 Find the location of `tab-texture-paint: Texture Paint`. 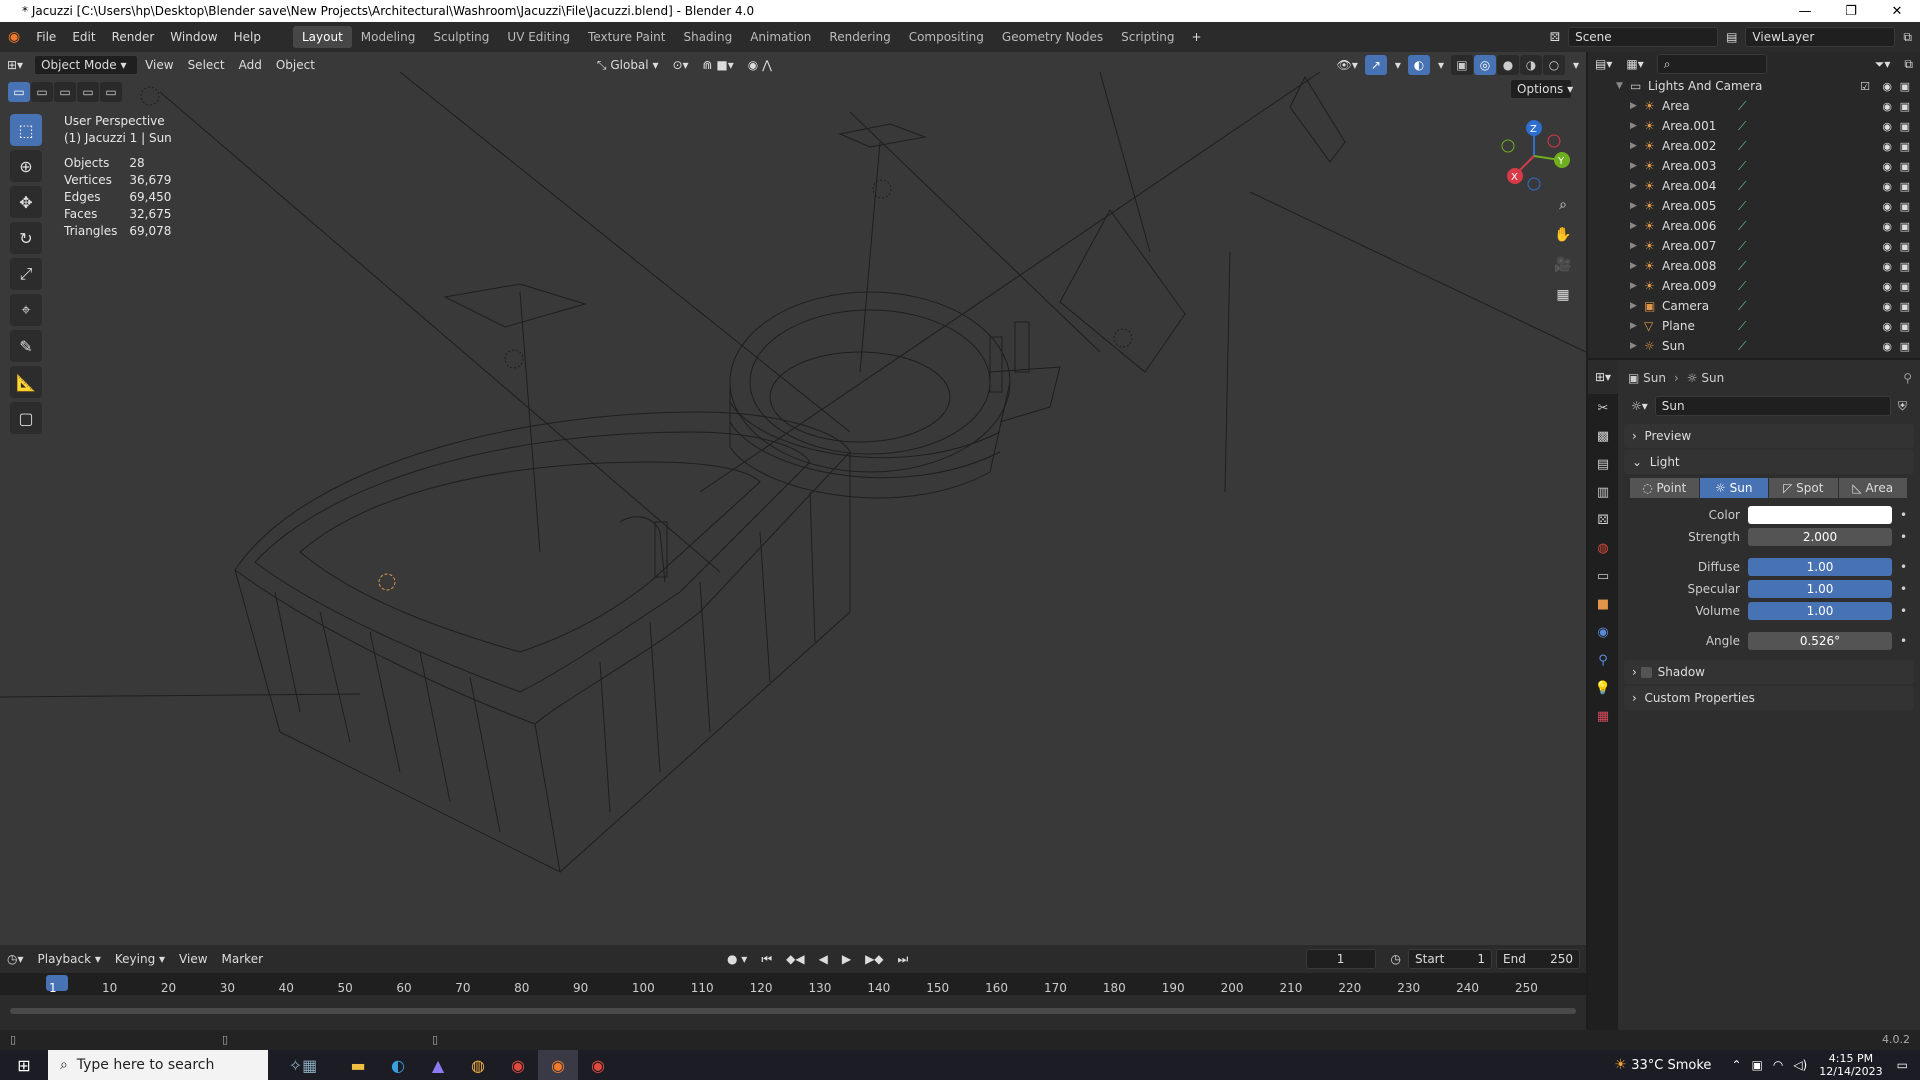

tab-texture-paint: Texture Paint is located at coordinates (626, 37).